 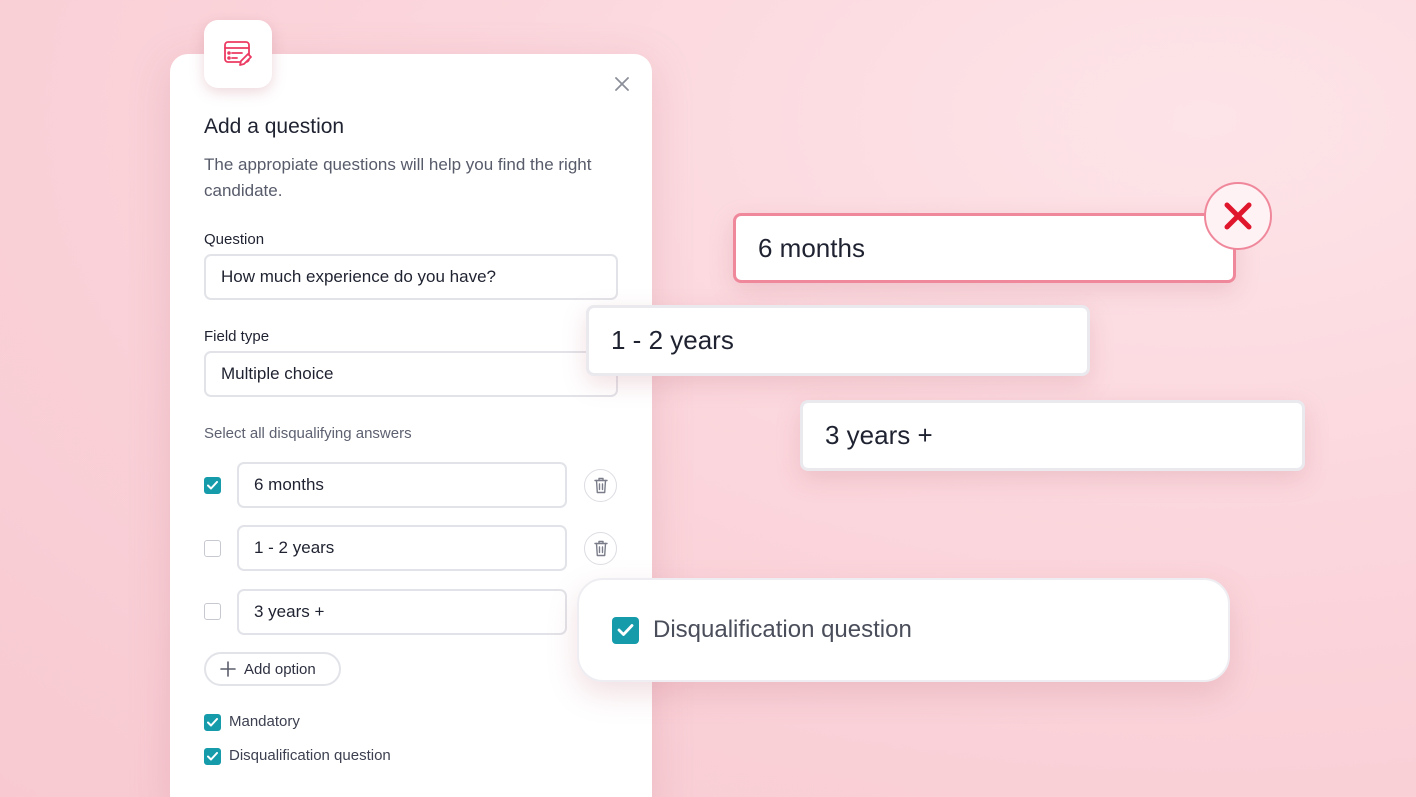 What do you see at coordinates (1052, 435) in the screenshot?
I see `floating-card-3-years: 3 years +` at bounding box center [1052, 435].